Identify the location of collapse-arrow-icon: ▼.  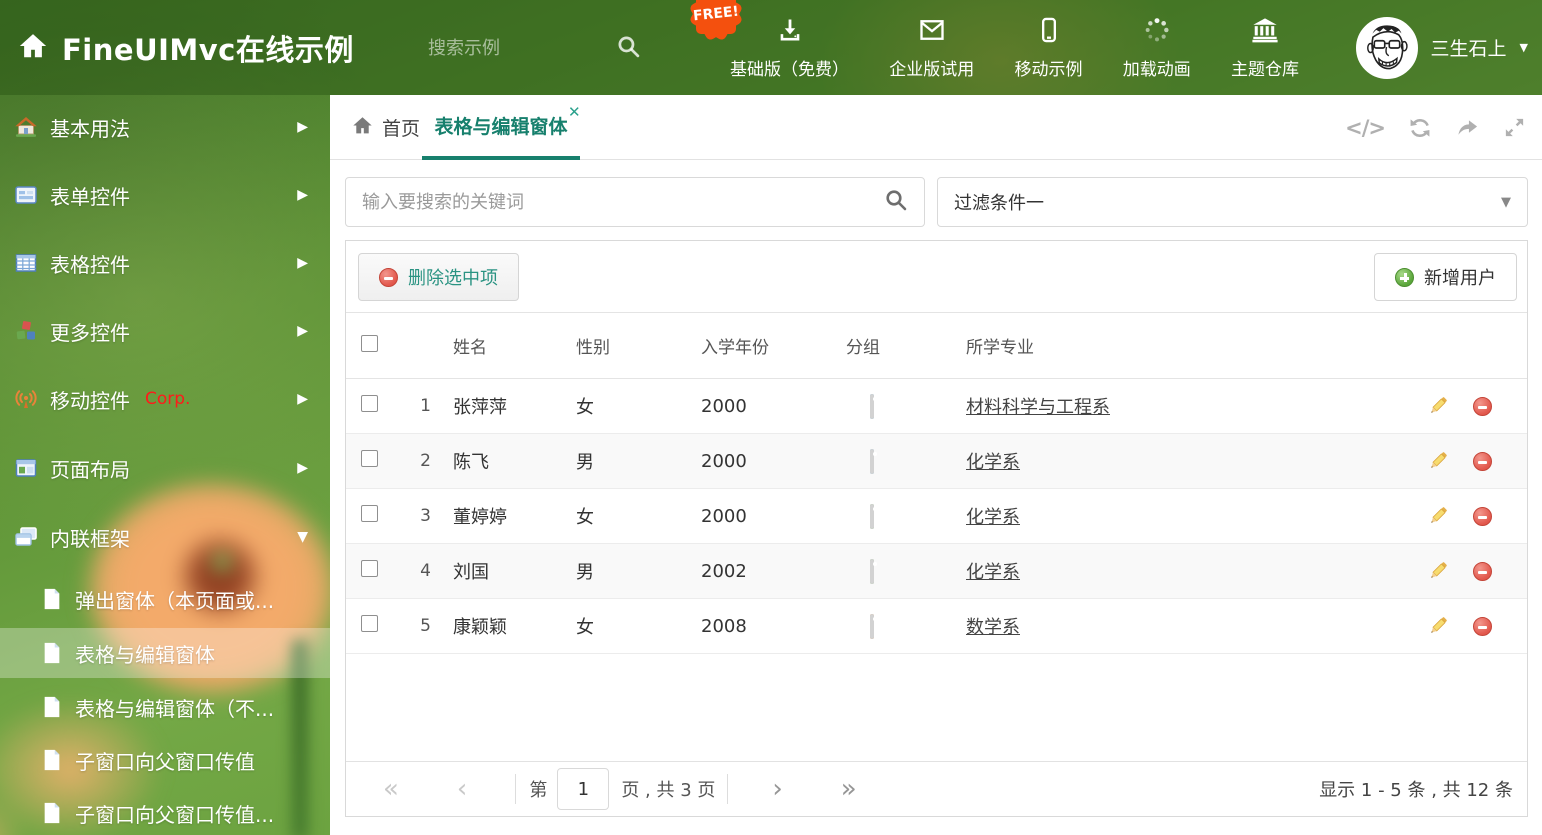
(302, 537).